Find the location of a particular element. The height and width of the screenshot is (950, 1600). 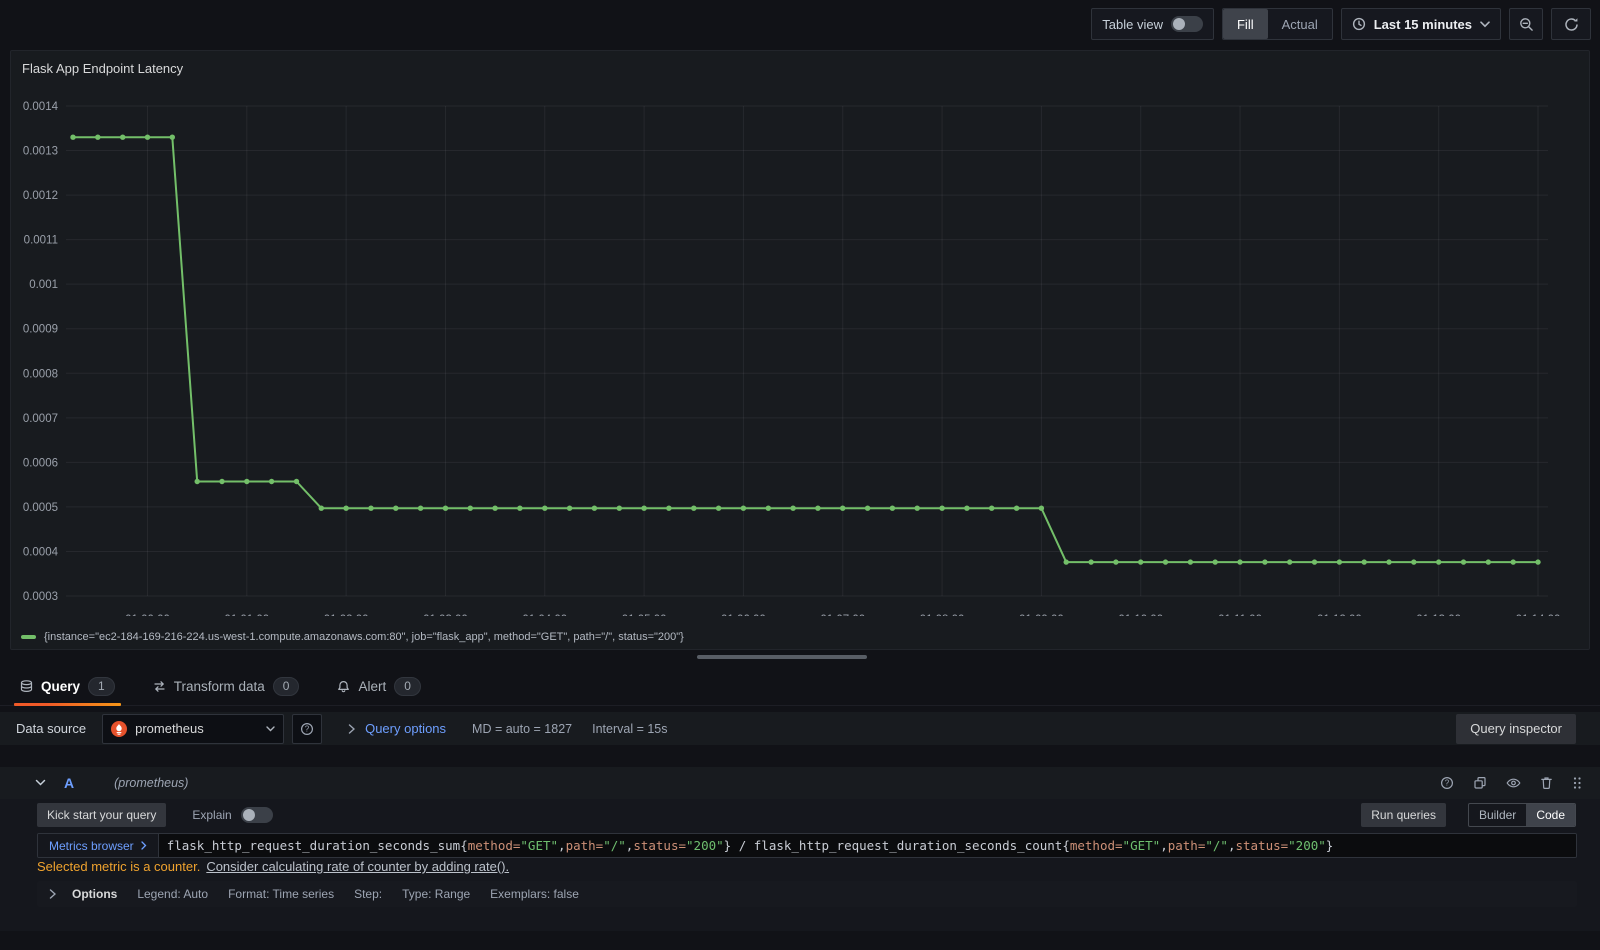

zoom-out-button is located at coordinates (1526, 24).